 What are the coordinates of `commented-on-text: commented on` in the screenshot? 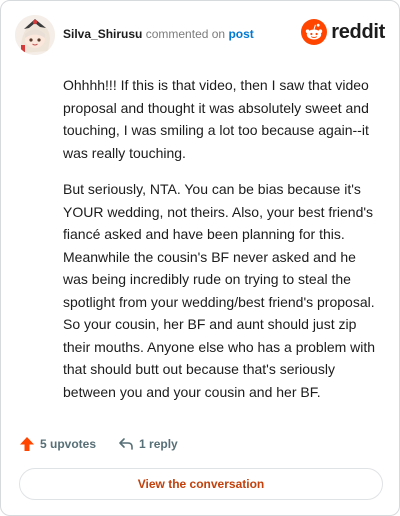 It's located at (185, 34).